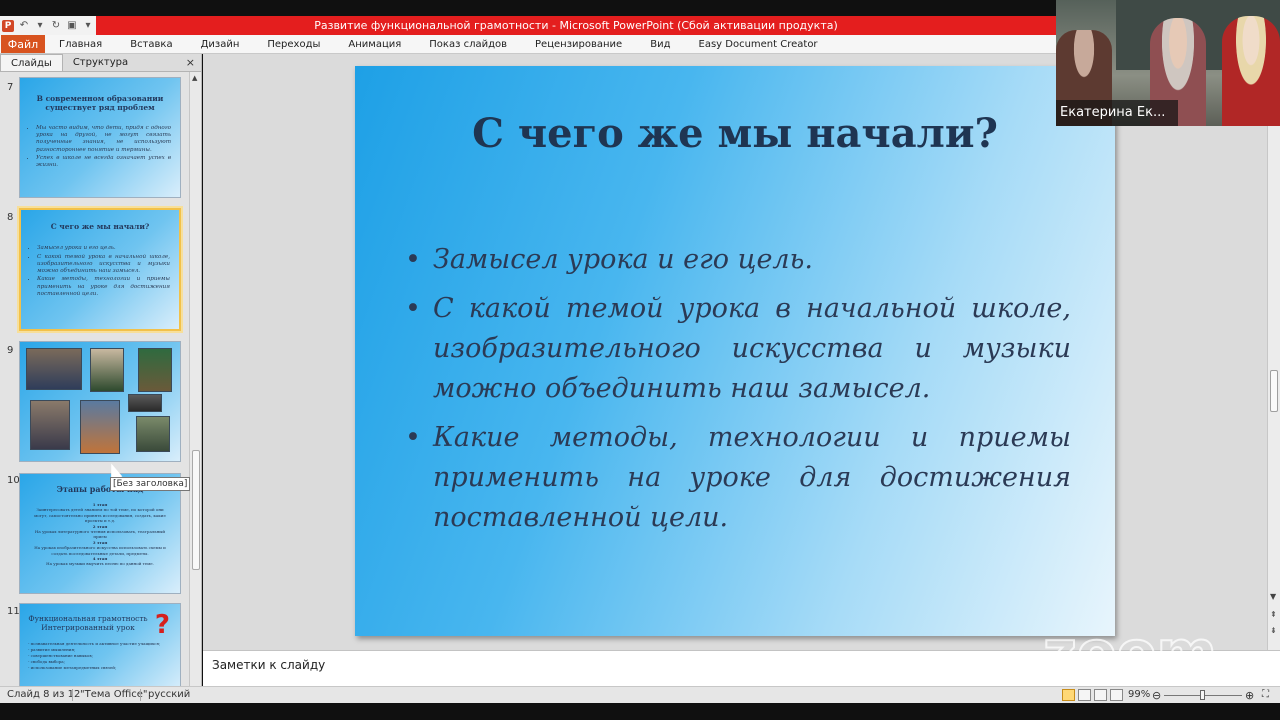 The height and width of the screenshot is (720, 1280). I want to click on dropdown-icon: ▾, so click(40, 26).